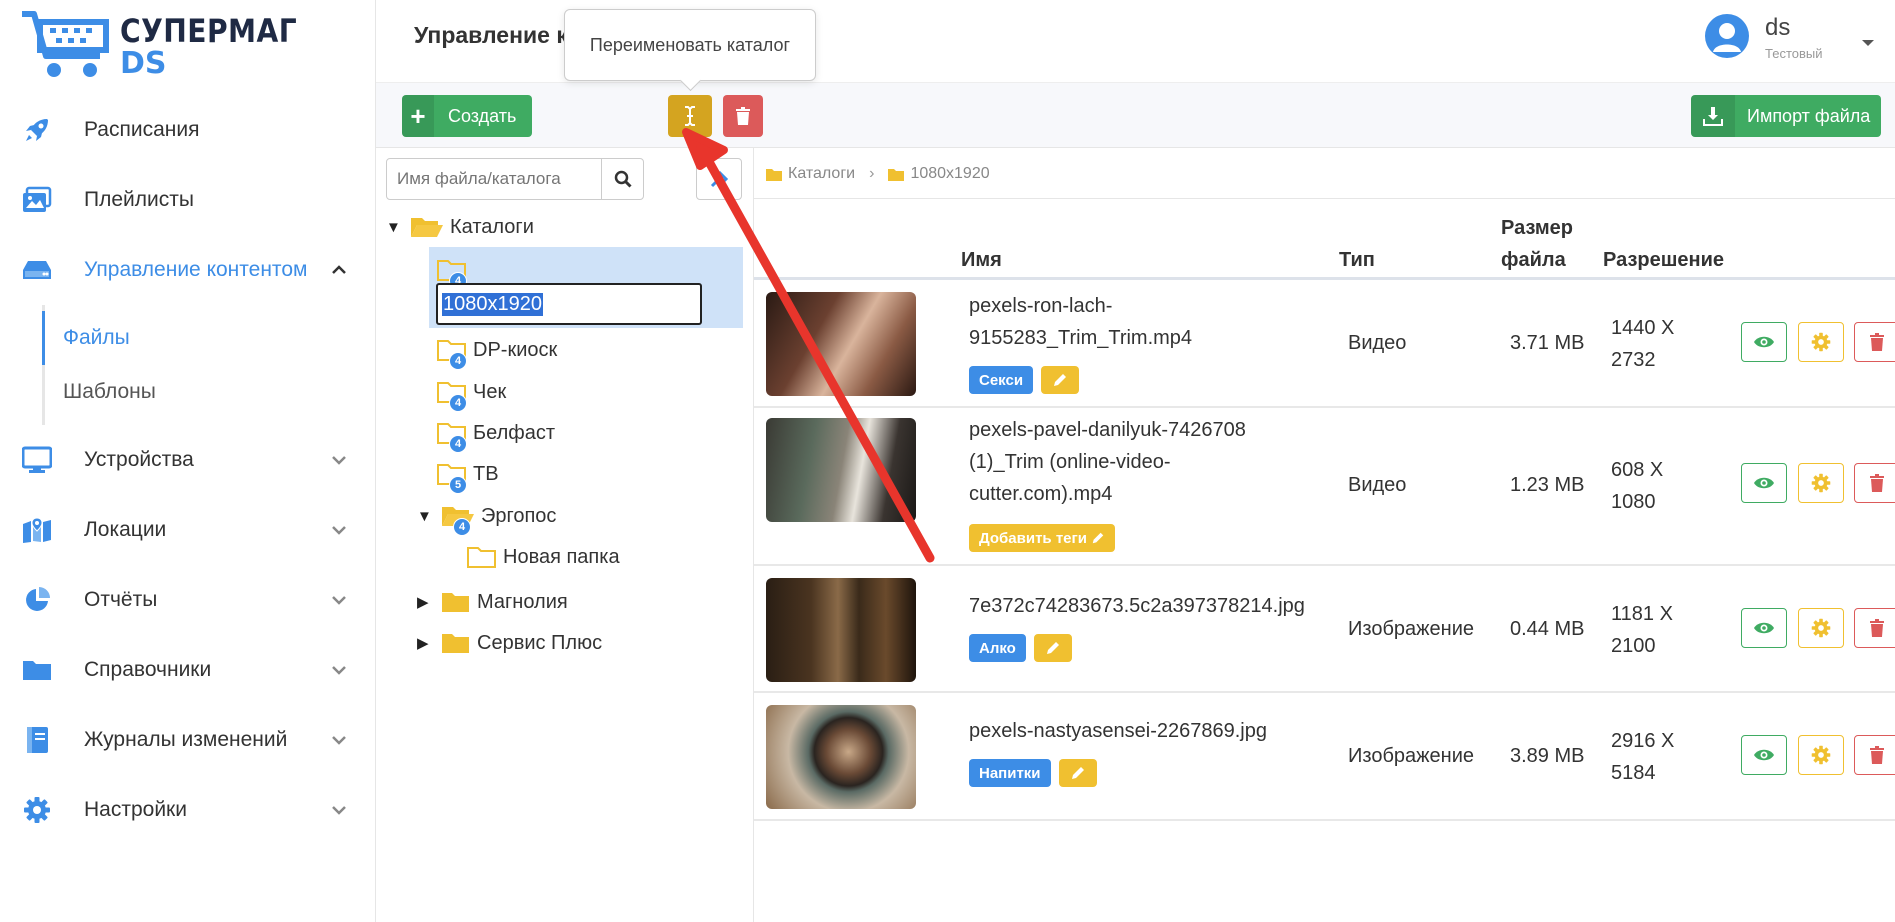 This screenshot has width=1895, height=922. Describe the element at coordinates (690, 116) in the screenshot. I see `rename-button` at that location.